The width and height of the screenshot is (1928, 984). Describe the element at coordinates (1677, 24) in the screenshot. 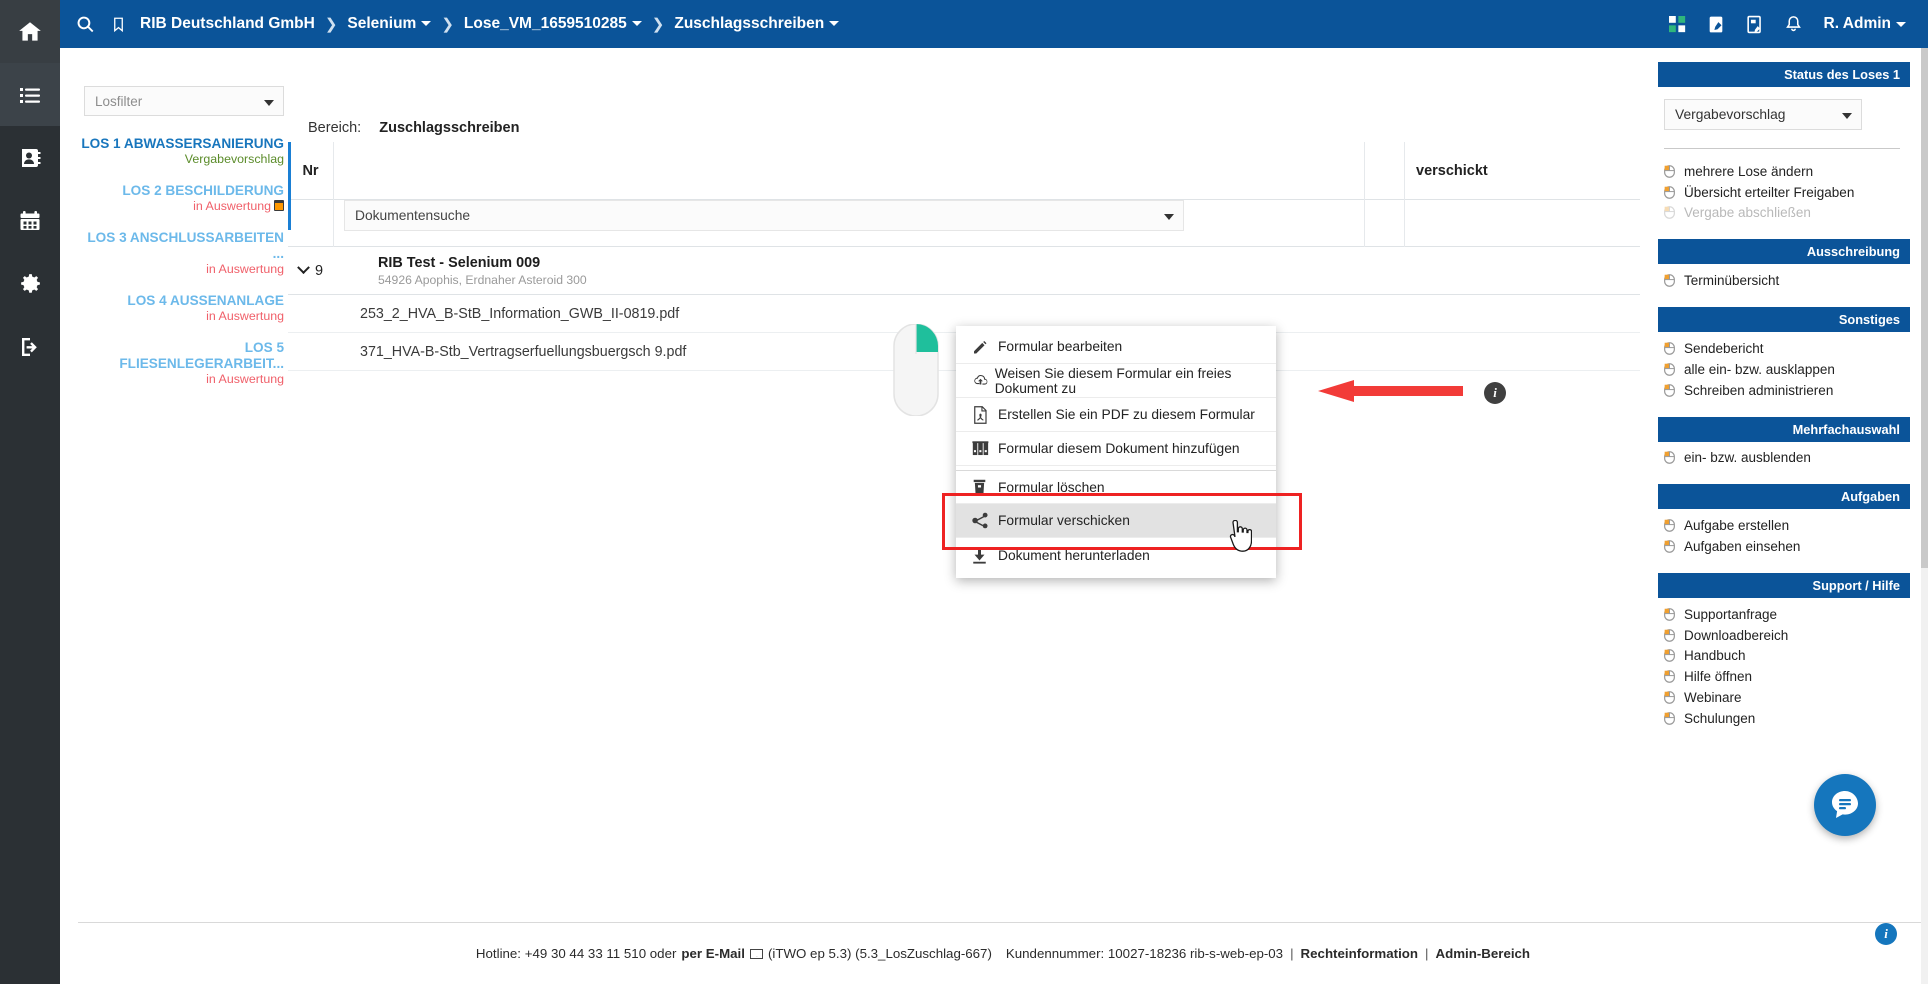

I see `apps-grid-button` at that location.